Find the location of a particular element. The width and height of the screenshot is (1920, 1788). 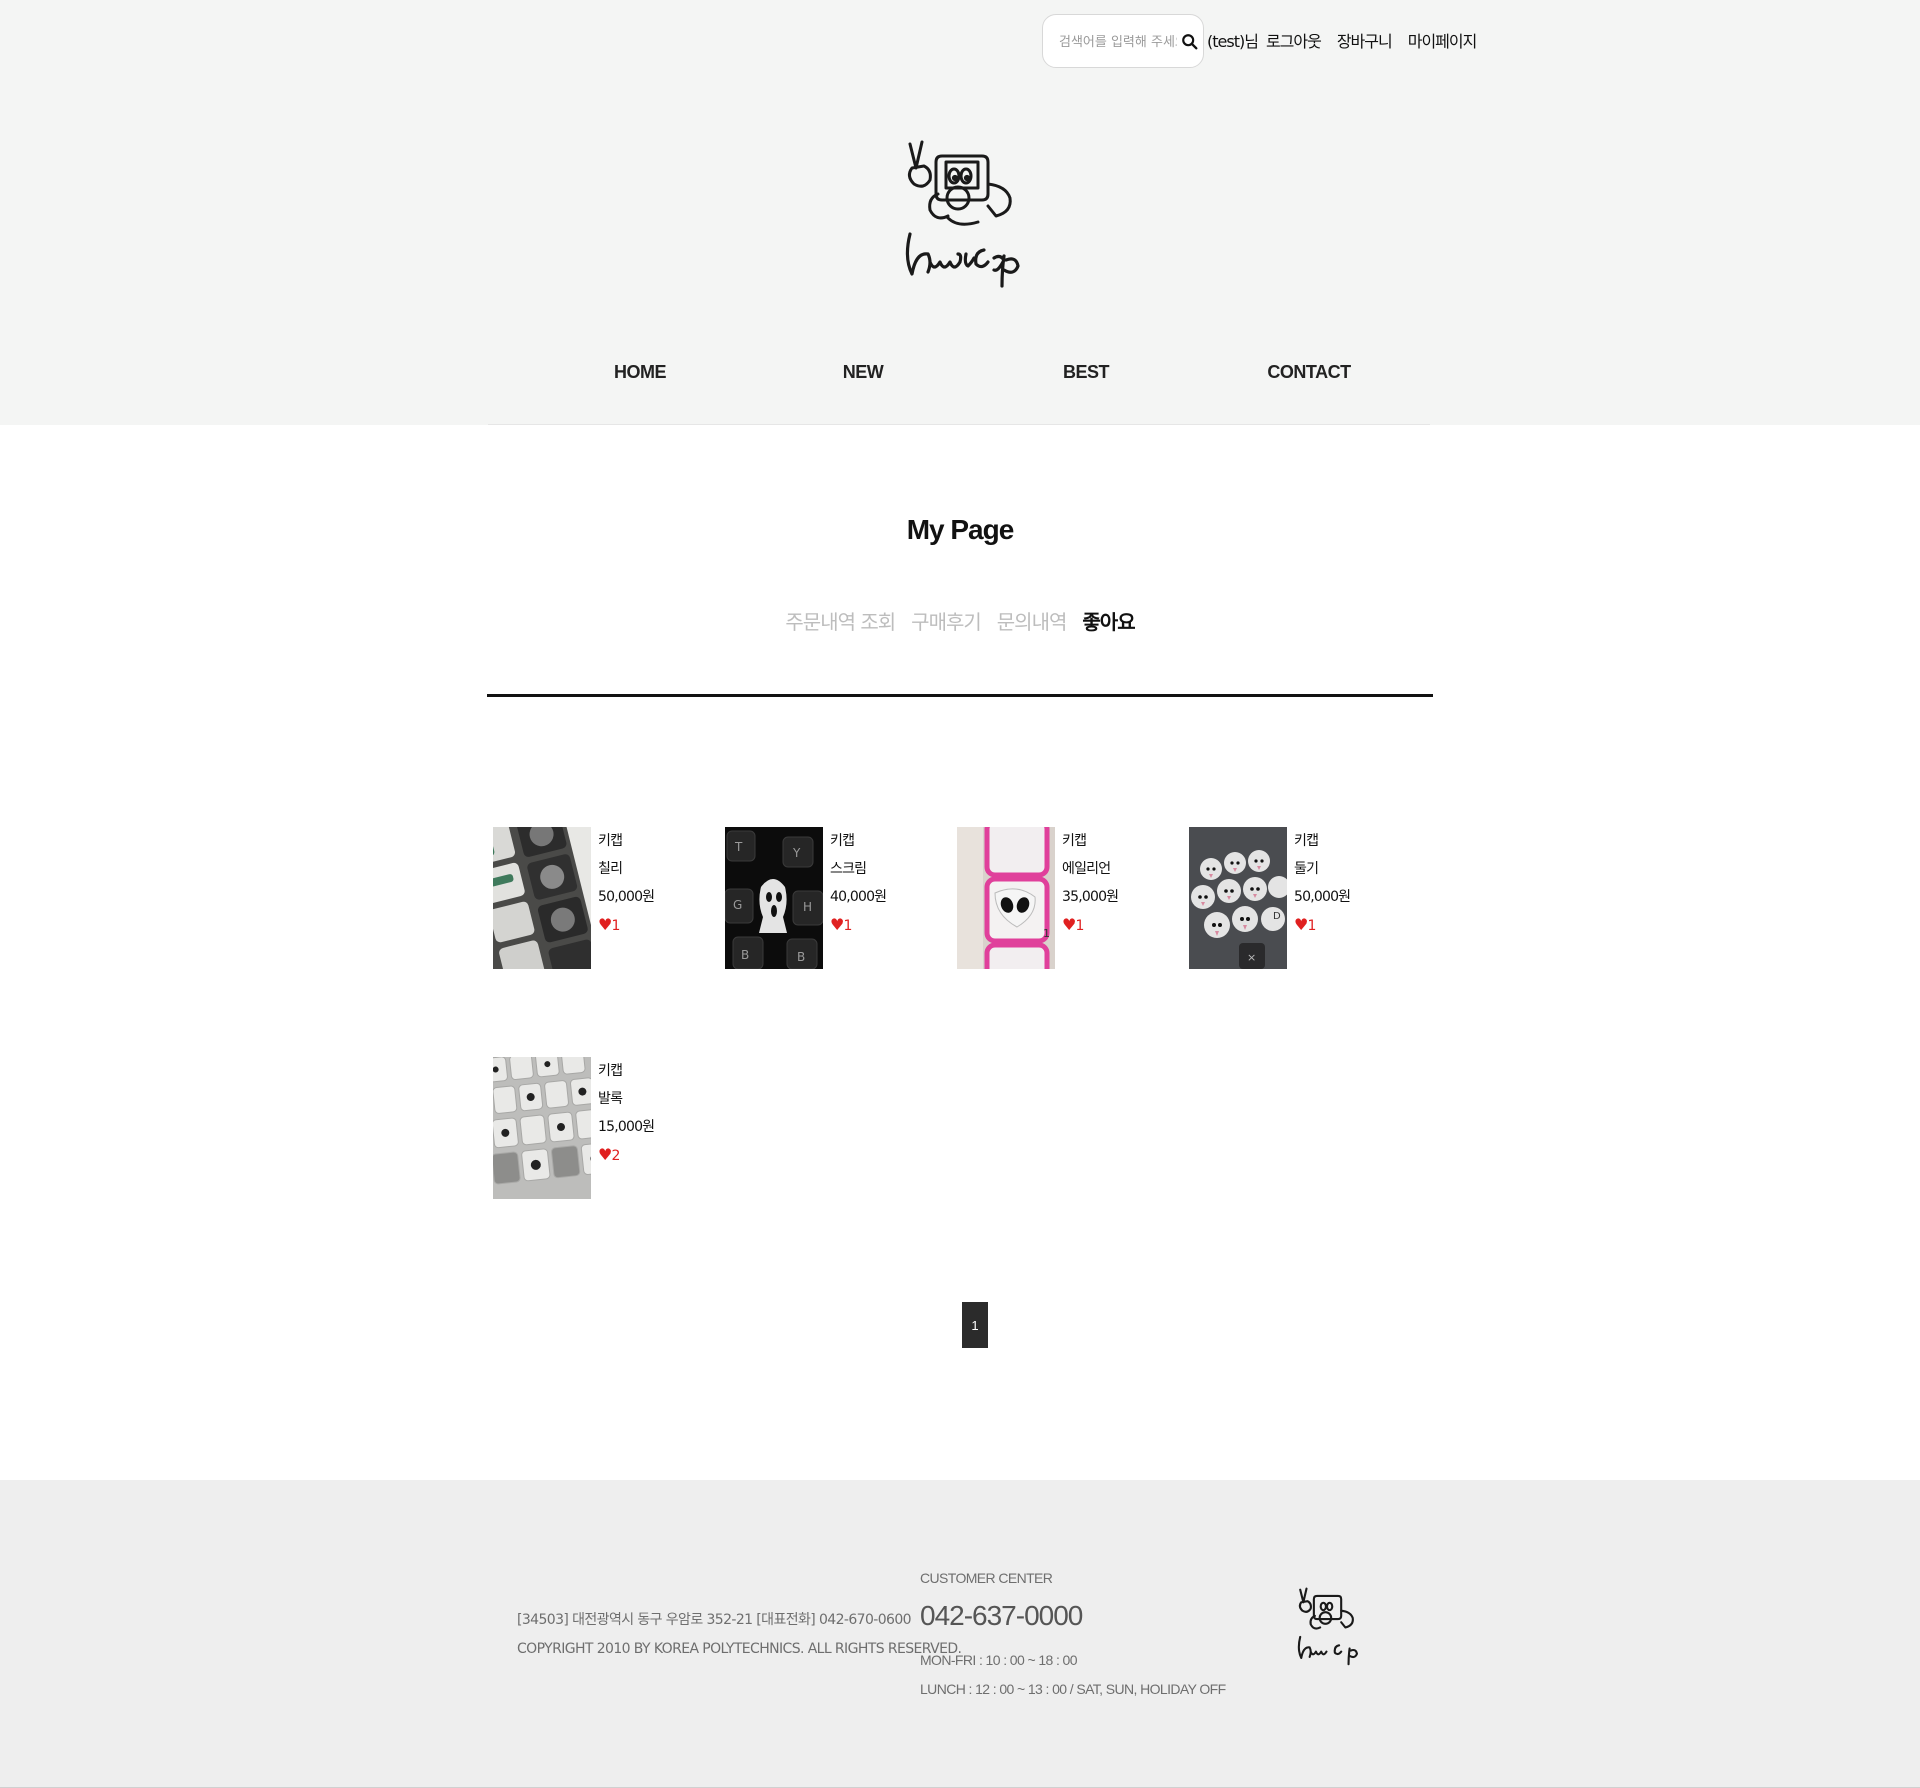

product-info: 키캡 발록 15,000원 ♥2 is located at coordinates (626, 1113).